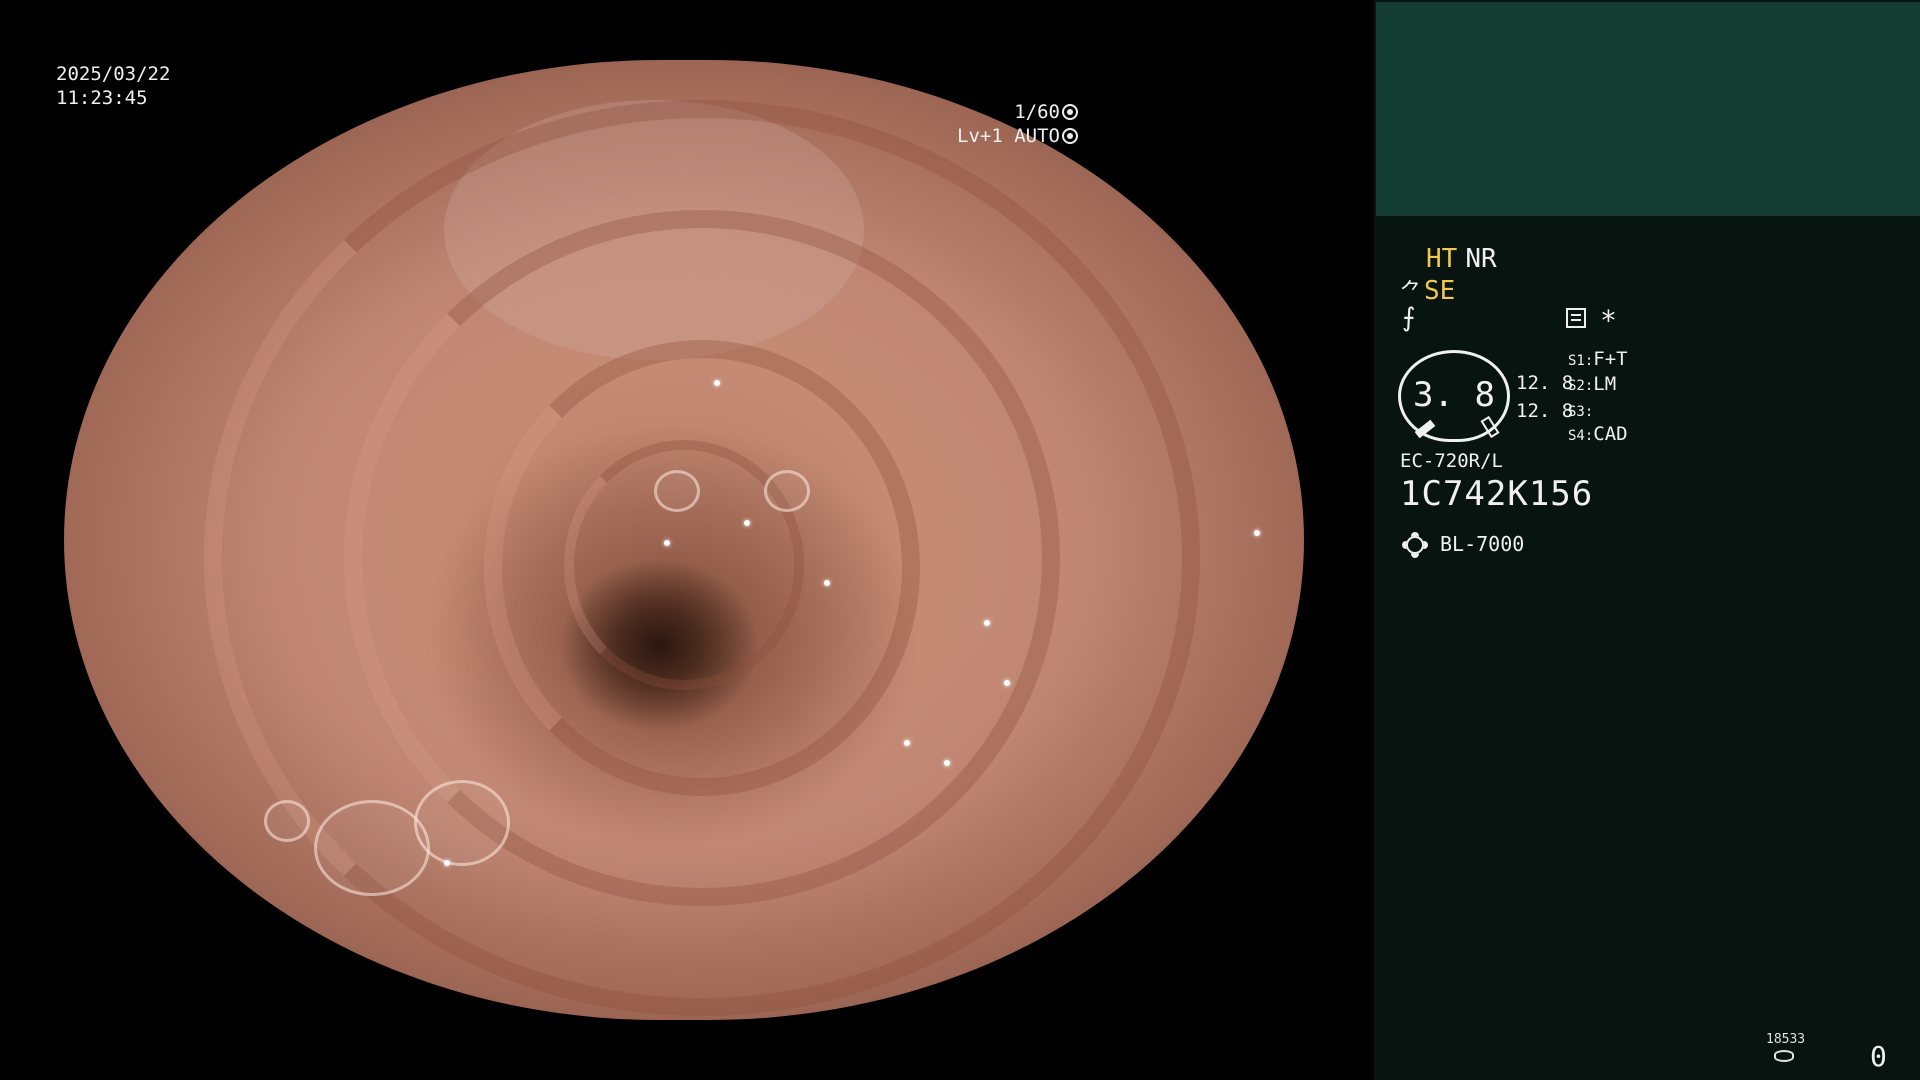  Describe the element at coordinates (1490, 427) in the screenshot. I see `gauge-right-marker` at that location.